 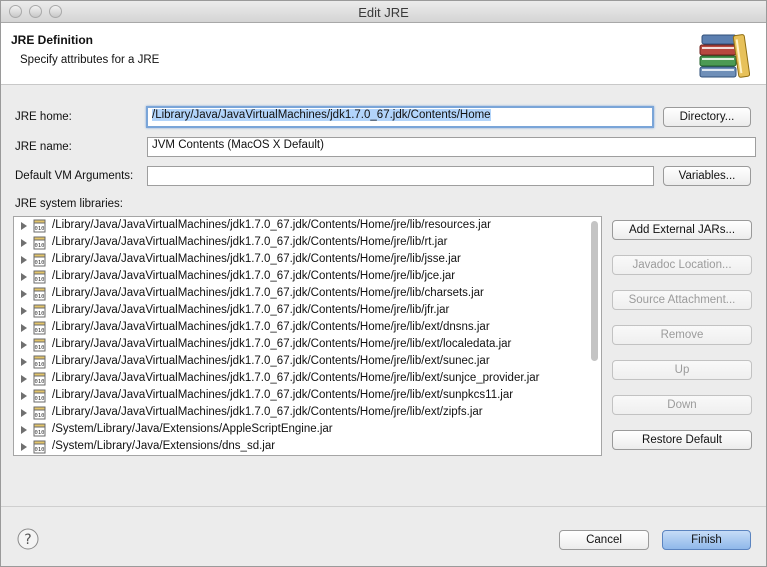 I want to click on scrollbar-thumb, so click(x=594, y=291).